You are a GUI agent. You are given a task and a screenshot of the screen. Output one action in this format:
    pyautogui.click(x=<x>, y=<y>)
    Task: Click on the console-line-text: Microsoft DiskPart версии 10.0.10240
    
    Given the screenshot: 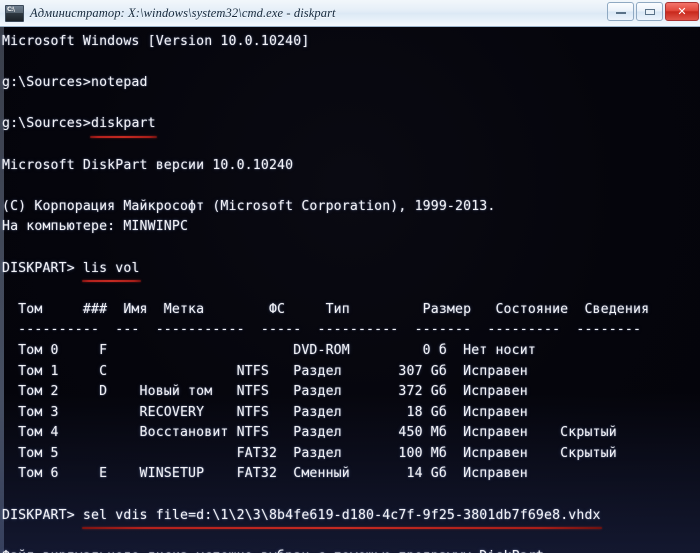 What is the action you would take?
    pyautogui.click(x=148, y=165)
    